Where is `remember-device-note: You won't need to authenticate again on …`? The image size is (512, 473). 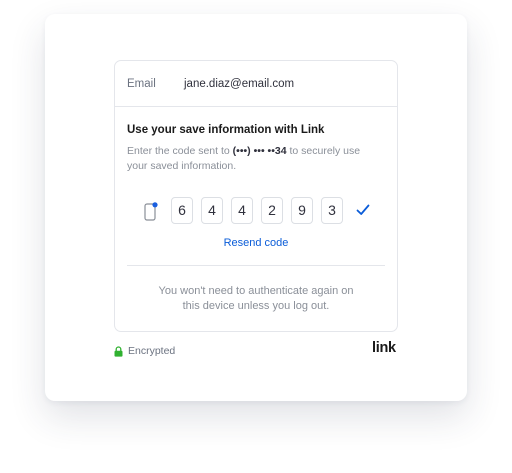 remember-device-note: You won't need to authenticate again on … is located at coordinates (256, 299).